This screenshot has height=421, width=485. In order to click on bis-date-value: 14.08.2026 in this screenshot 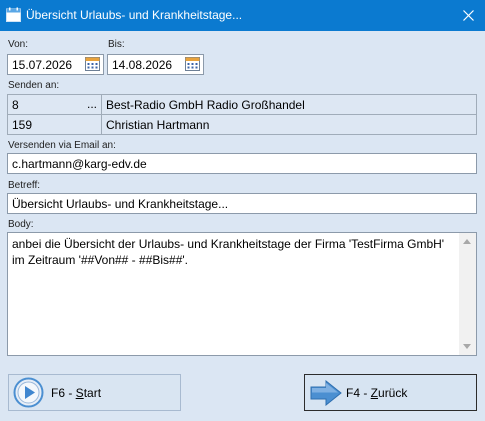, I will do `click(142, 65)`.